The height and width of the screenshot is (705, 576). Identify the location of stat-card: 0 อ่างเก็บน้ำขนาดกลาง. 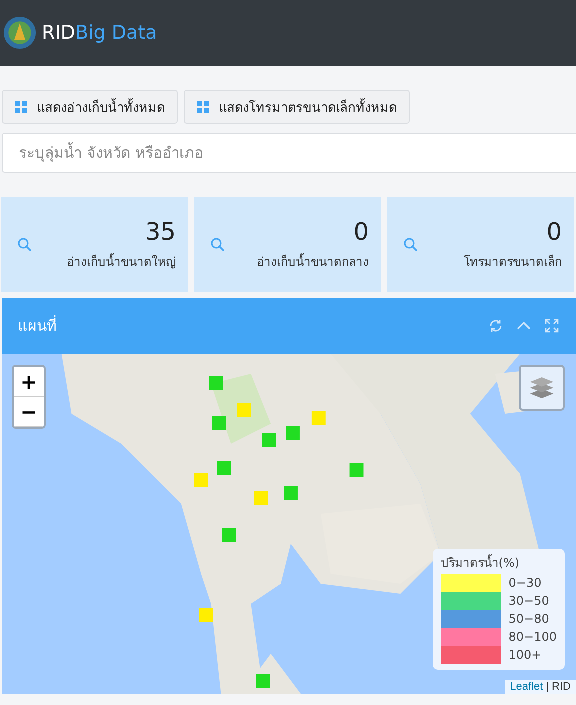
(287, 244).